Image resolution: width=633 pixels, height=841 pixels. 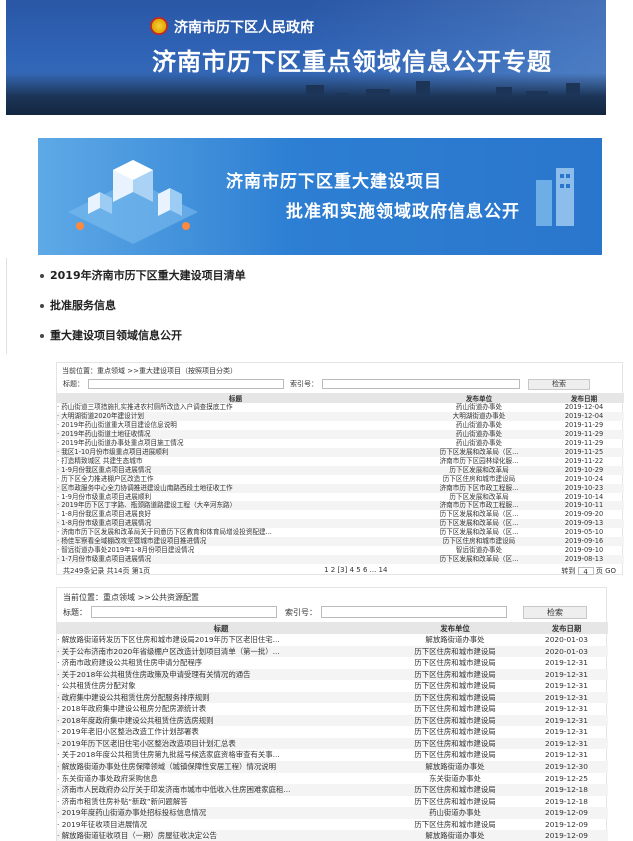 I want to click on table-row: · 打造精致城区 共建生态城市 济南市历下区园林绿化服... 2019-11-22, so click(x=340, y=461).